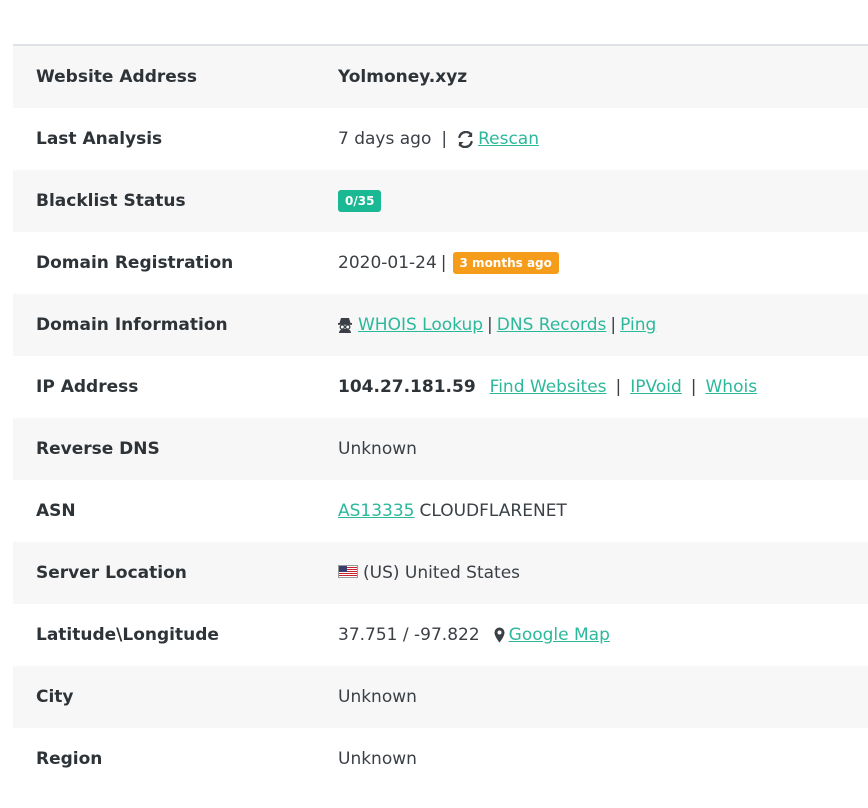  I want to click on row-label: Blacklist Status, so click(111, 201).